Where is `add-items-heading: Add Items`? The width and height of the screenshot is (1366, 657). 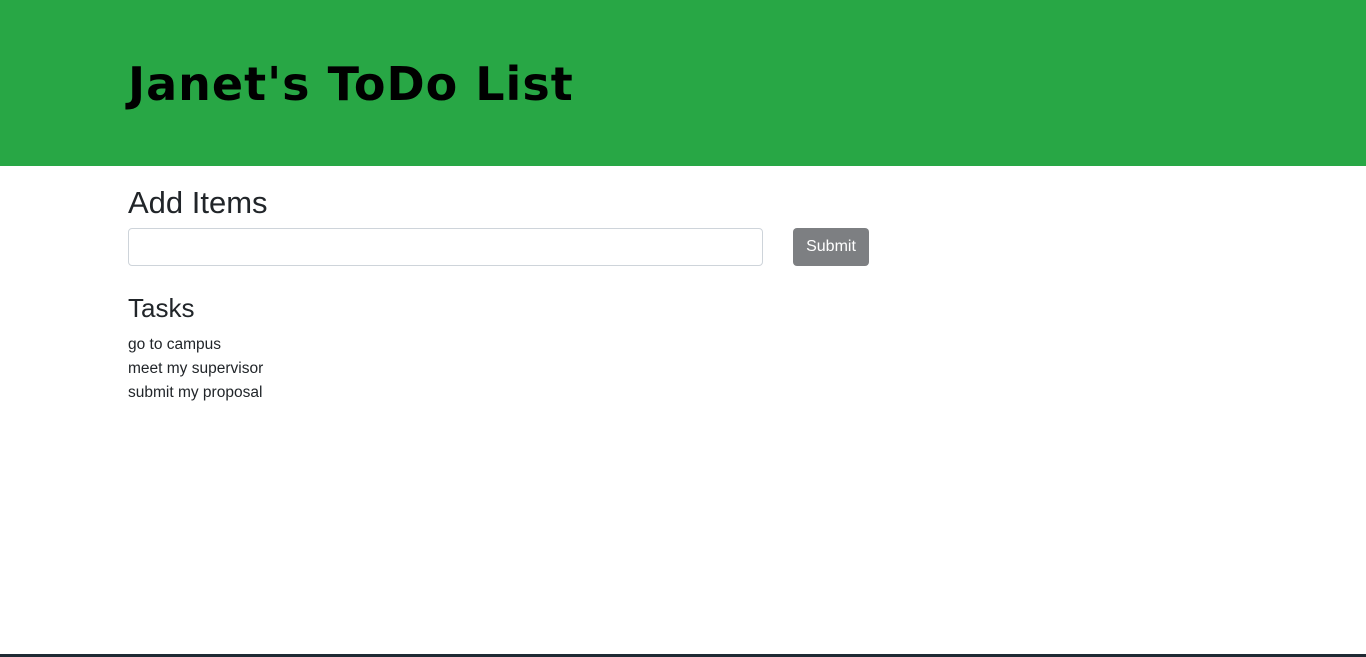 add-items-heading: Add Items is located at coordinates (198, 202).